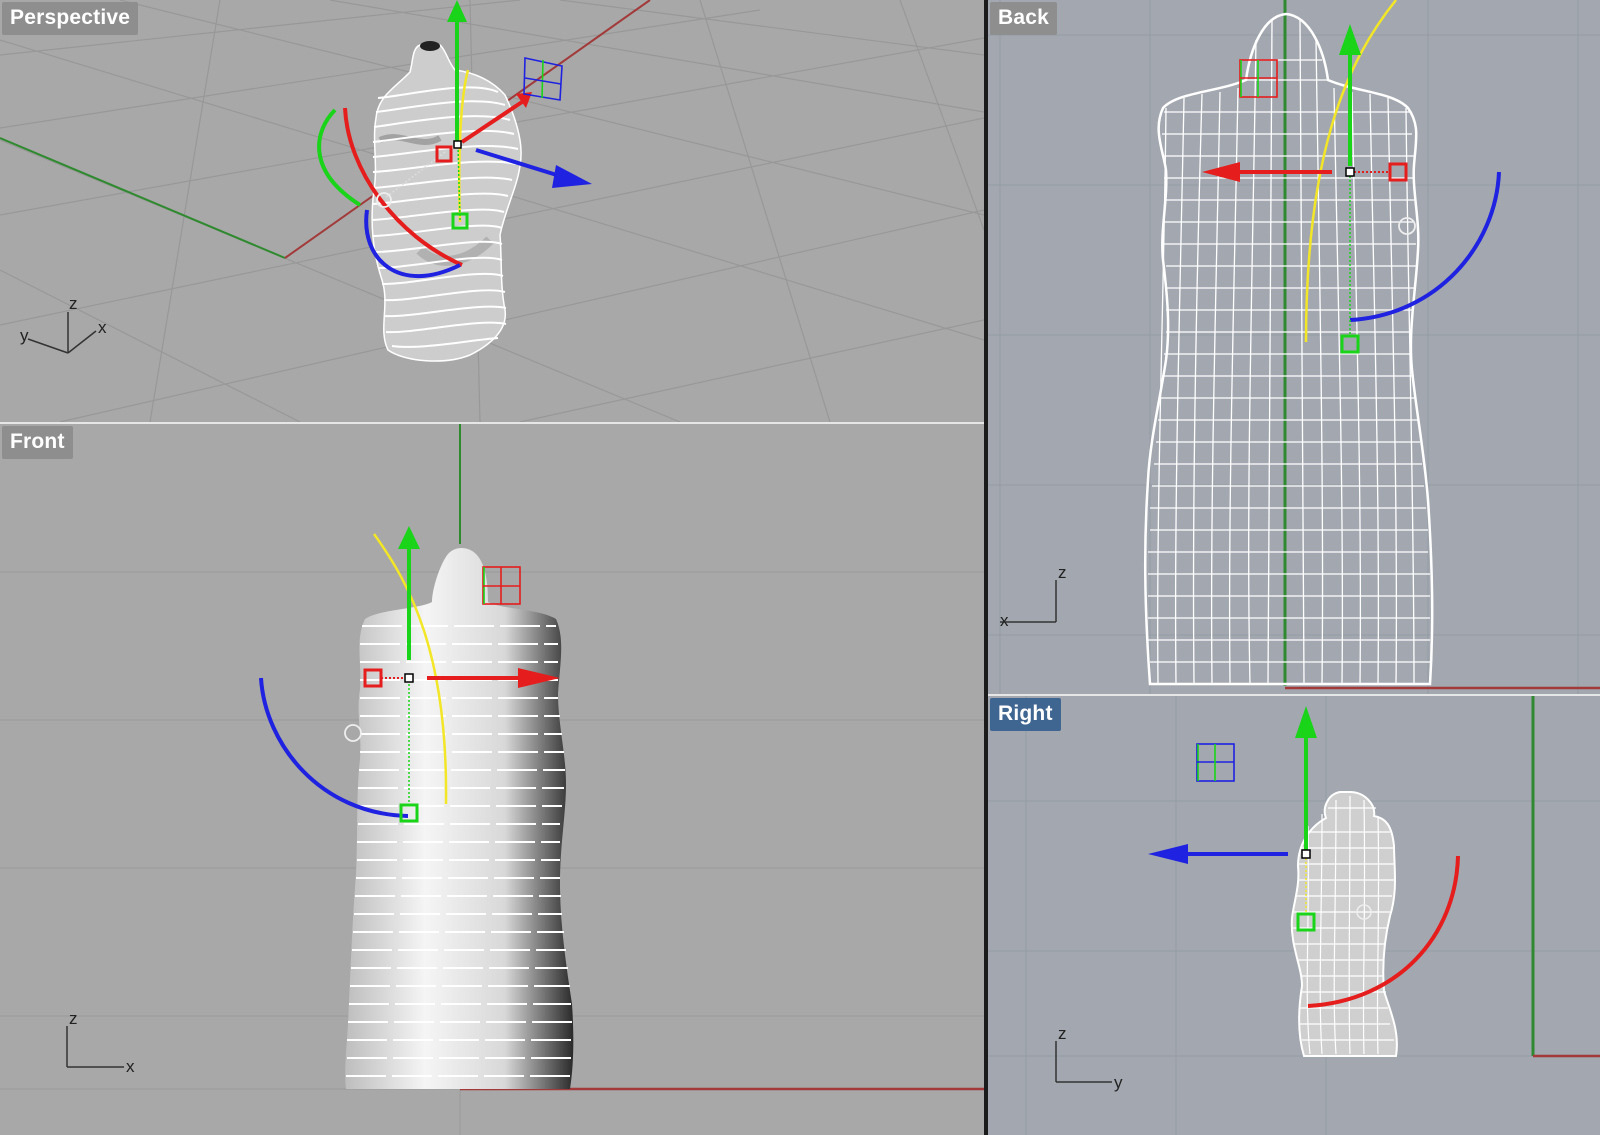 The height and width of the screenshot is (1135, 1600). I want to click on gumball-widget, so click(1351, 177).